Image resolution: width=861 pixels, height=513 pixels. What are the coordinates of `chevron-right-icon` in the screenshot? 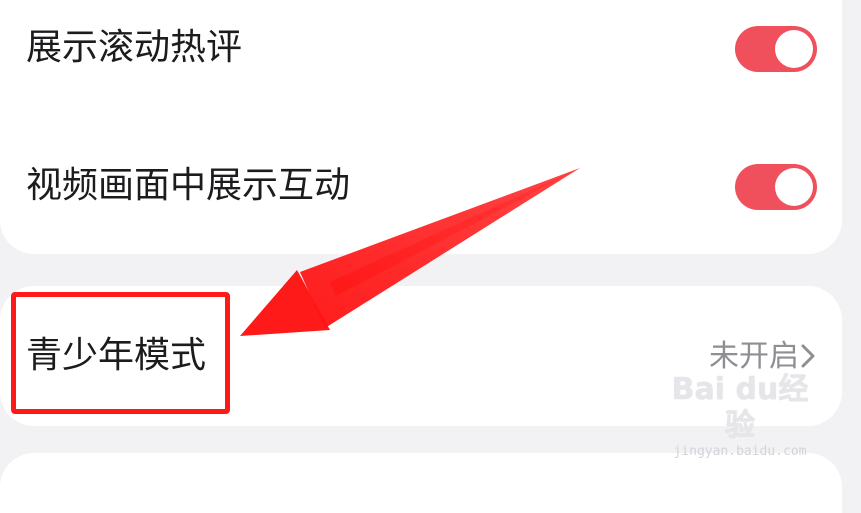 It's located at (808, 356).